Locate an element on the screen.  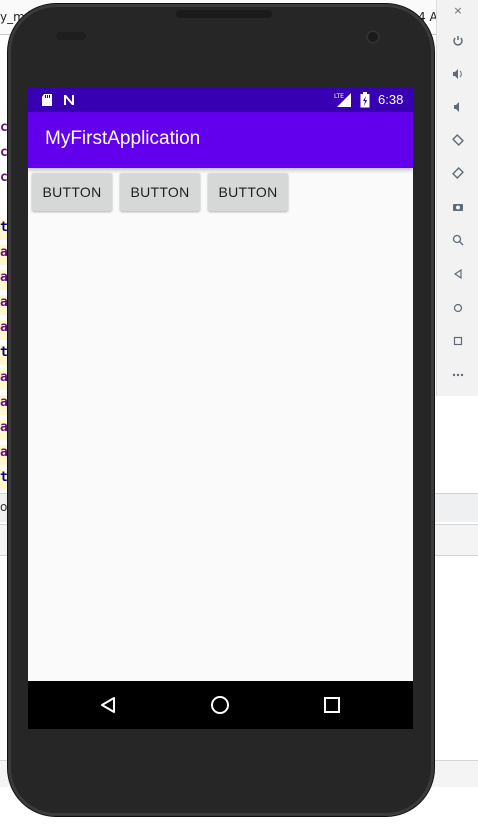
emulator-toolbar: × is located at coordinates (457, 198).